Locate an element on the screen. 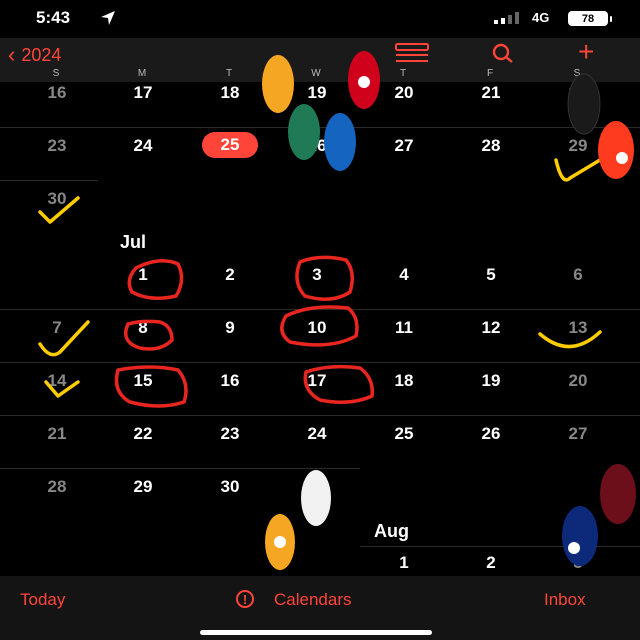 Image resolution: width=640 pixels, height=640 pixels. signal-icon is located at coordinates (506, 18).